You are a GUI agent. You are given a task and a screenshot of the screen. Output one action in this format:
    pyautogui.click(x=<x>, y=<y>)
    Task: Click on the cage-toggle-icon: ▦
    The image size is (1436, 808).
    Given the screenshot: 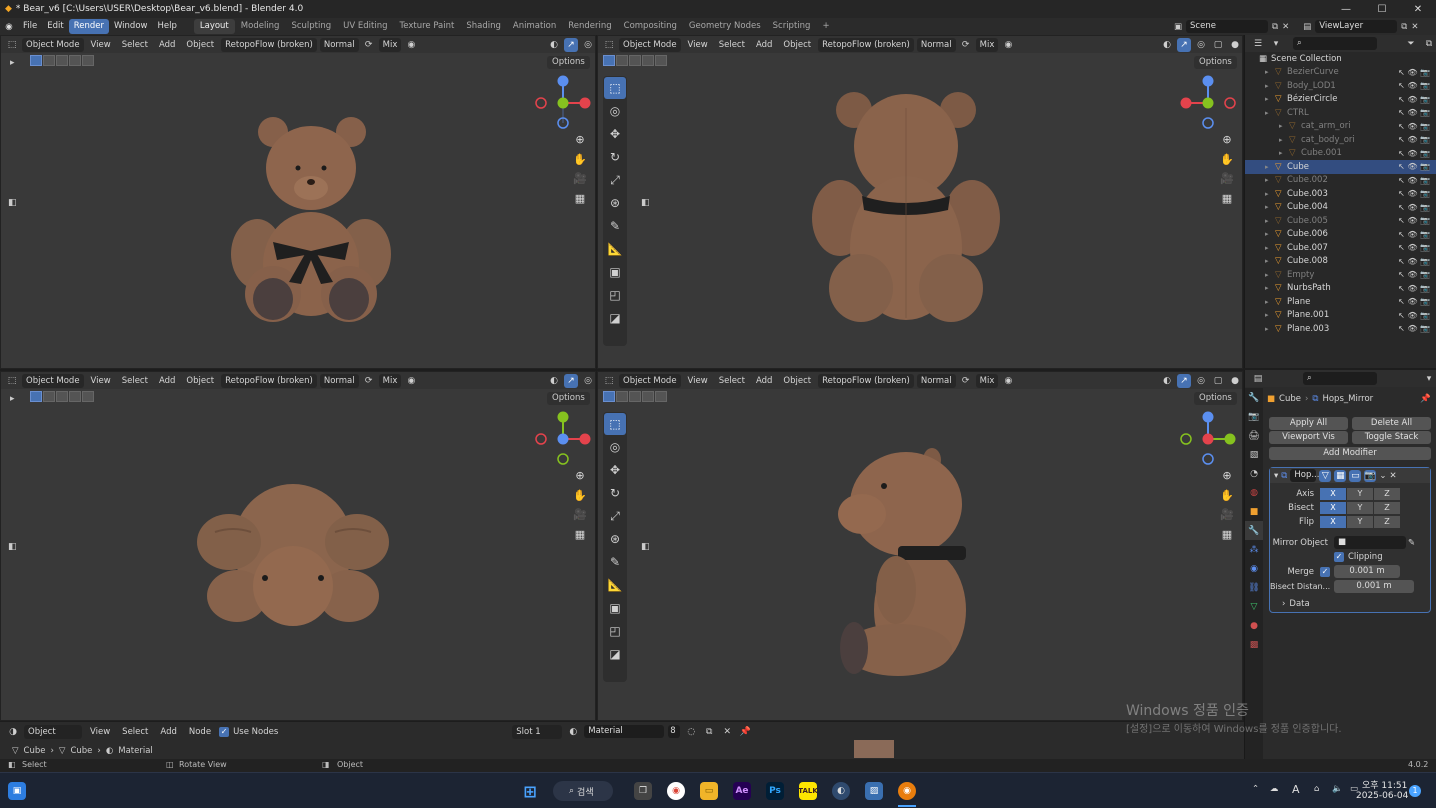 What is the action you would take?
    pyautogui.click(x=1340, y=475)
    